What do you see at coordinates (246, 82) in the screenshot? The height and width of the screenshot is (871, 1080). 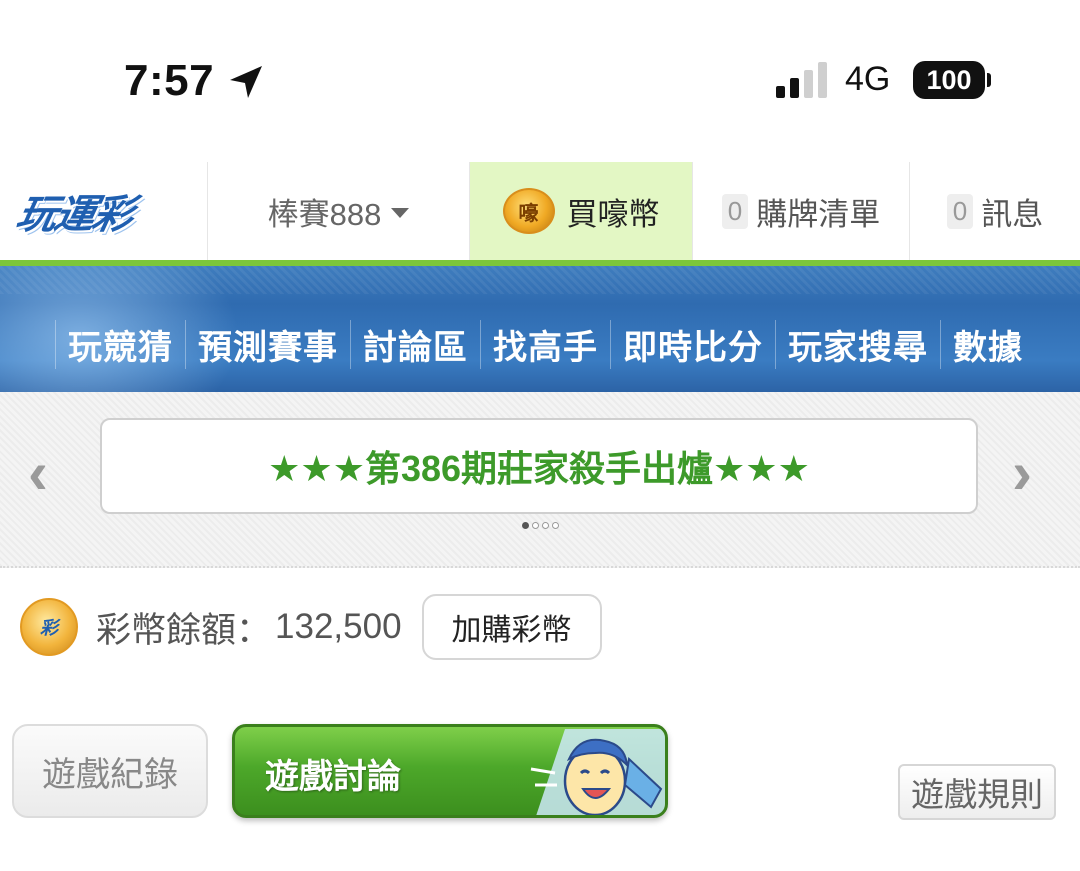 I see `location-arrow-icon` at bounding box center [246, 82].